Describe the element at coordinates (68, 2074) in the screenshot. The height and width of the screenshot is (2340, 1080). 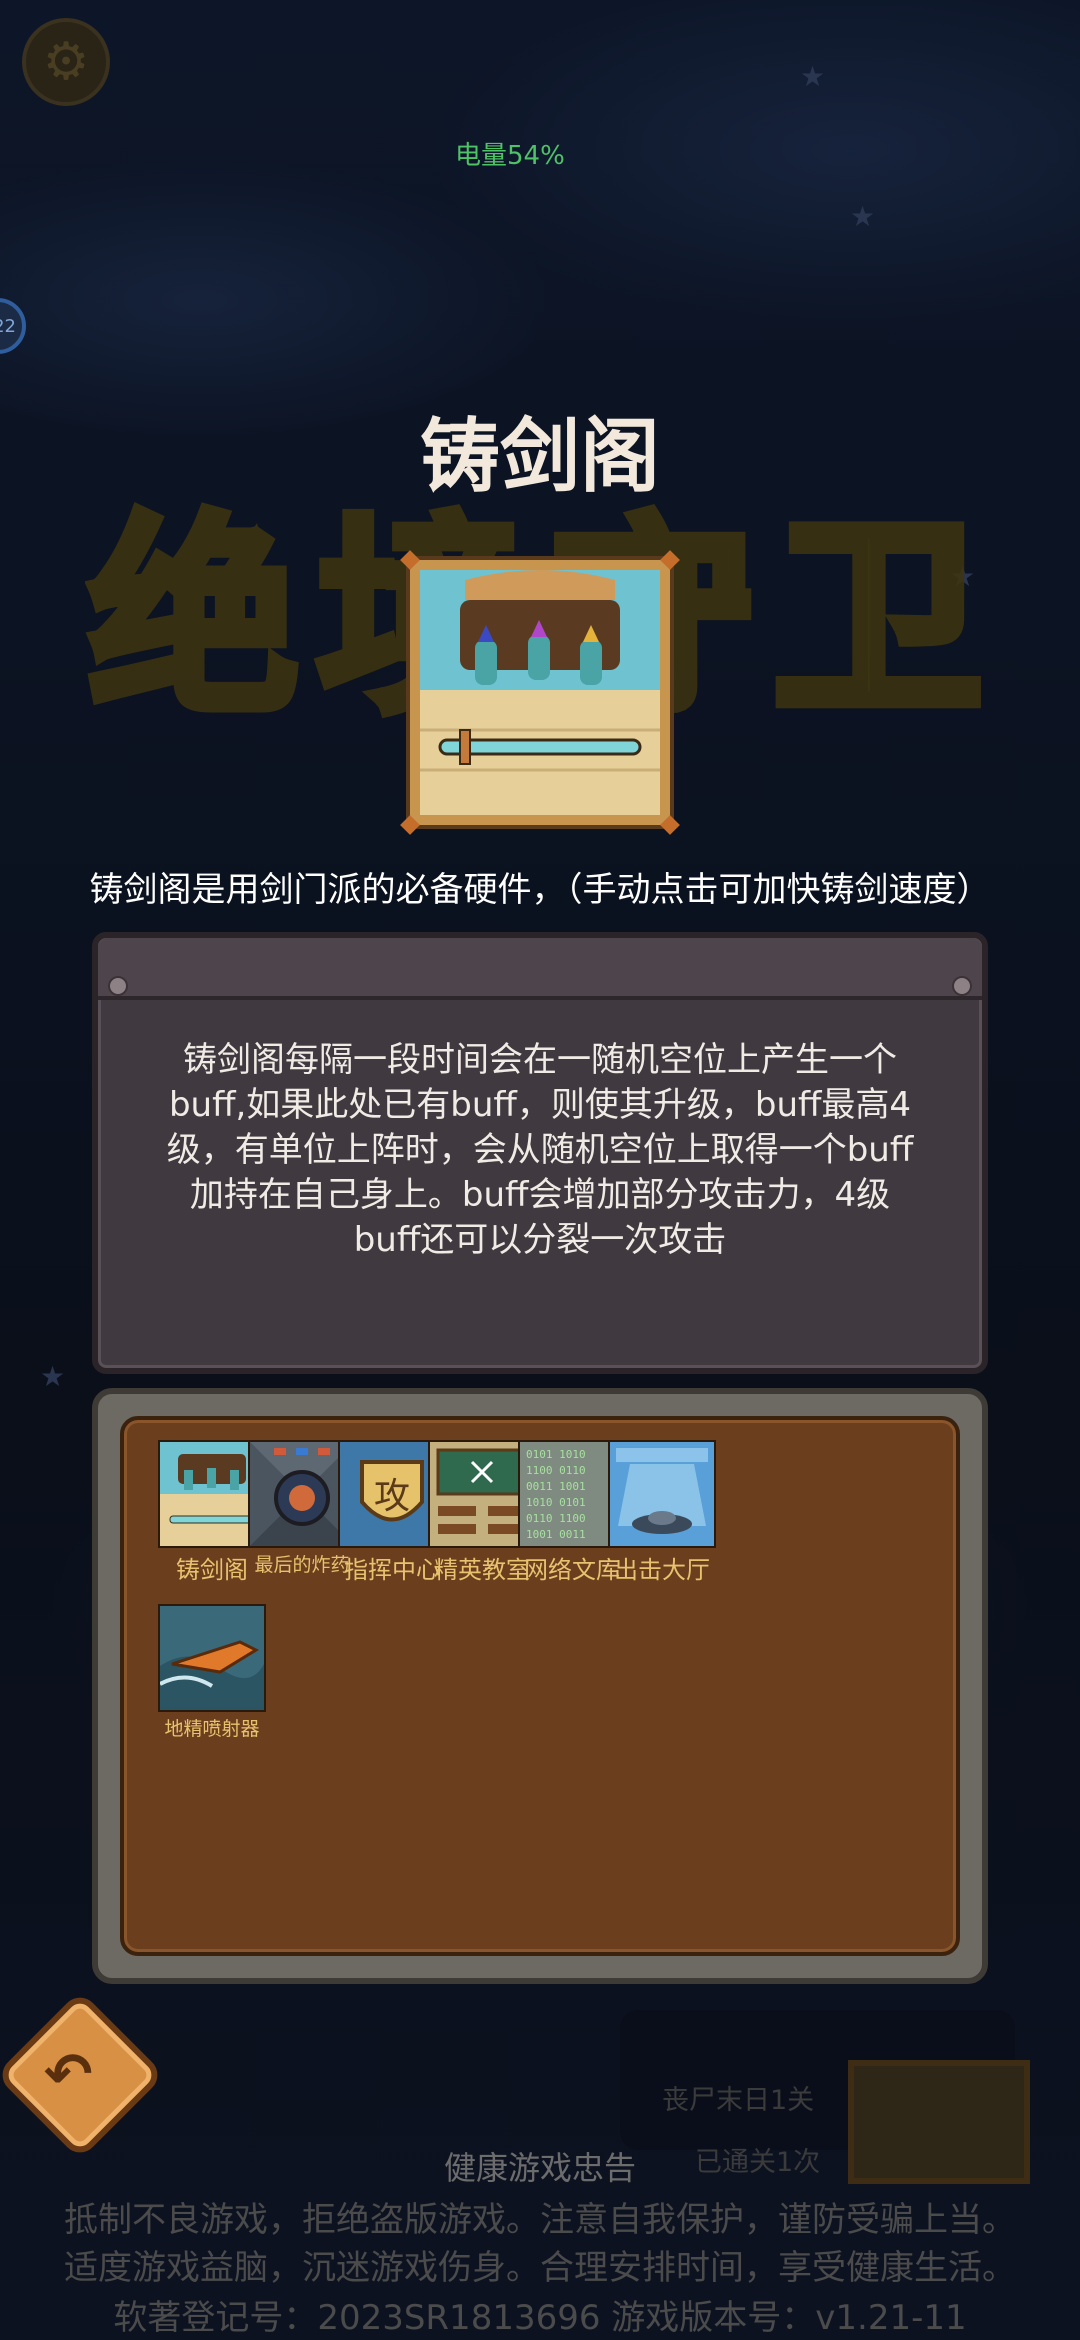
I see `back-arrow-icon: ↶` at that location.